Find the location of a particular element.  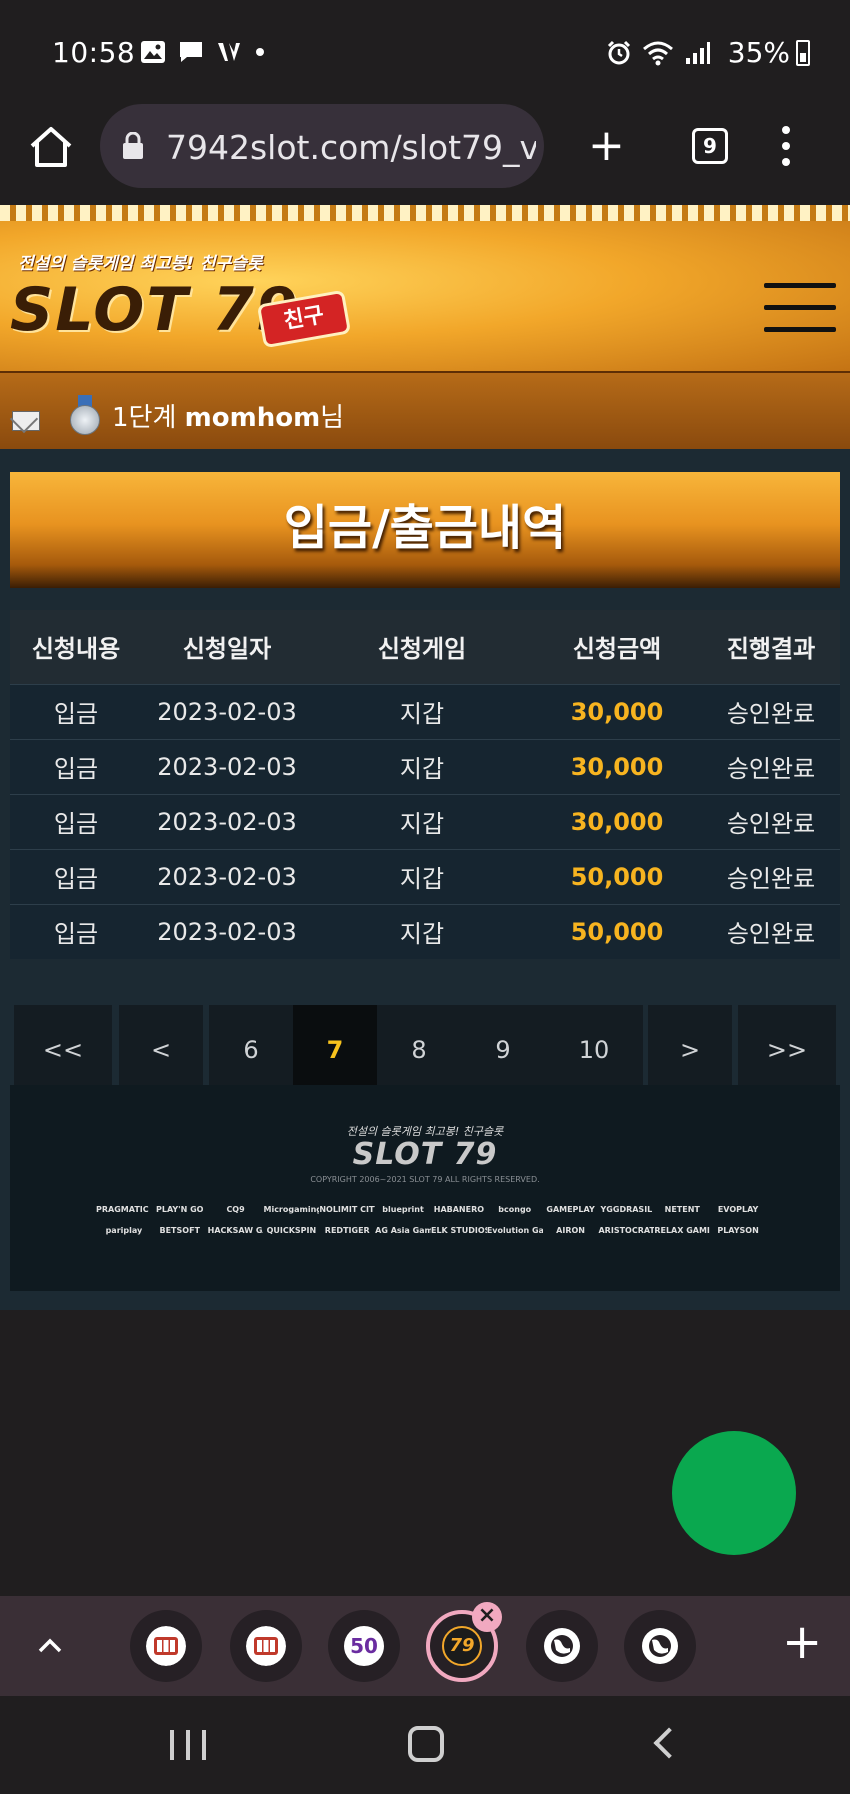

provider-logo: CQ9 is located at coordinates (235, 1209).